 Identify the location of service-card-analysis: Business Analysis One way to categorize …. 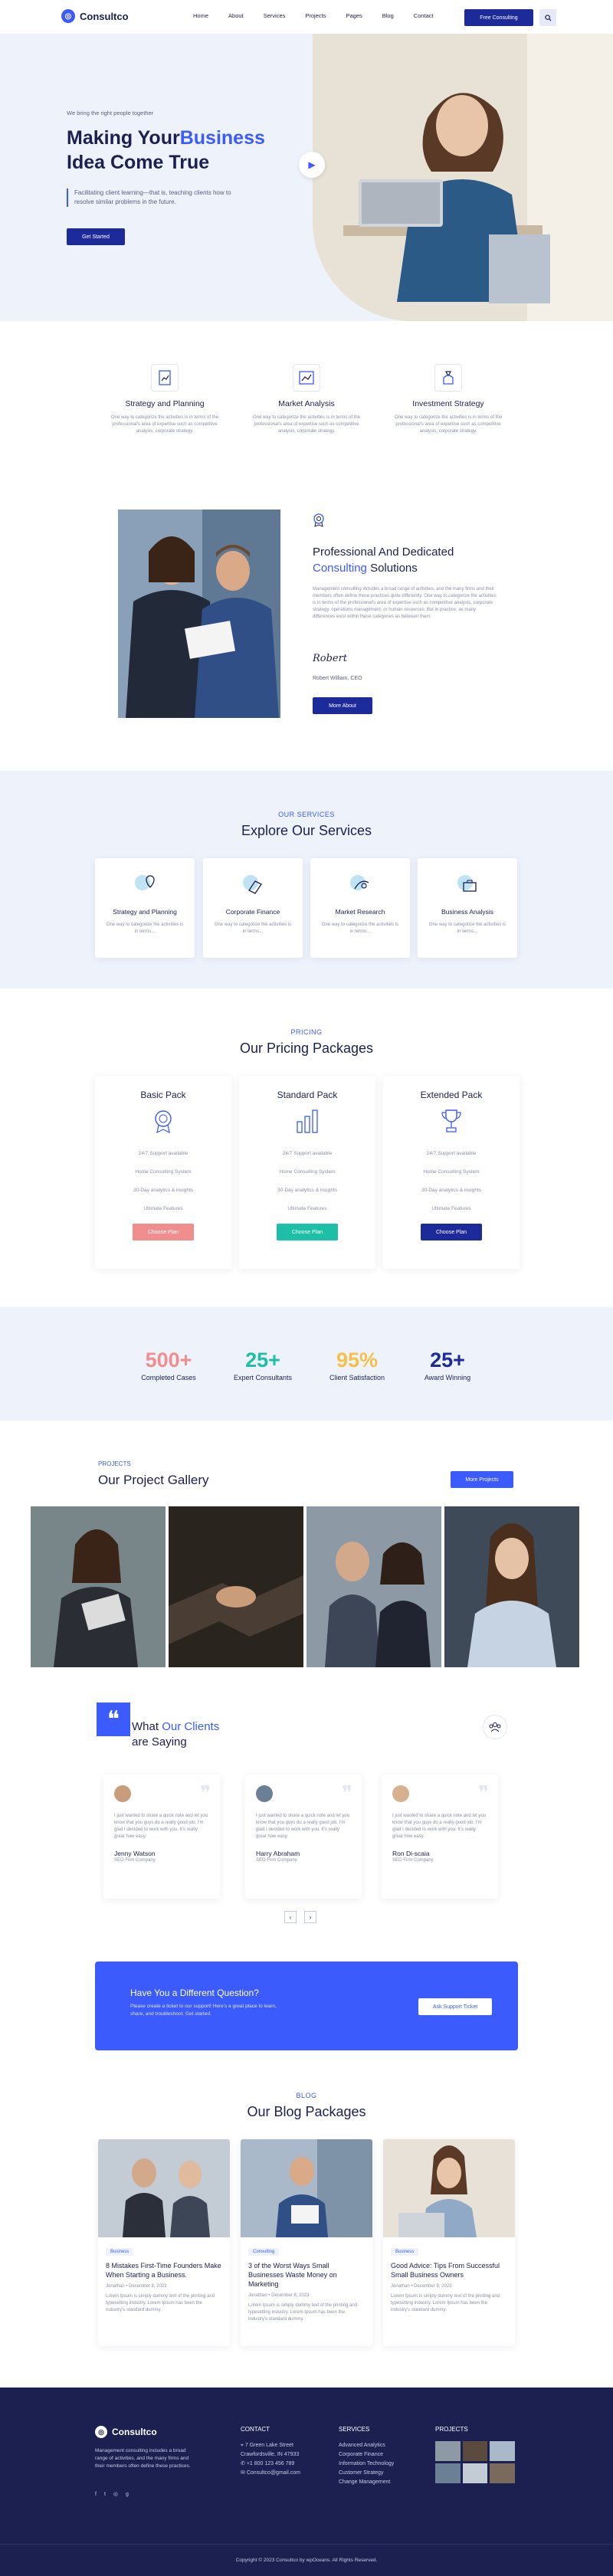
(467, 908).